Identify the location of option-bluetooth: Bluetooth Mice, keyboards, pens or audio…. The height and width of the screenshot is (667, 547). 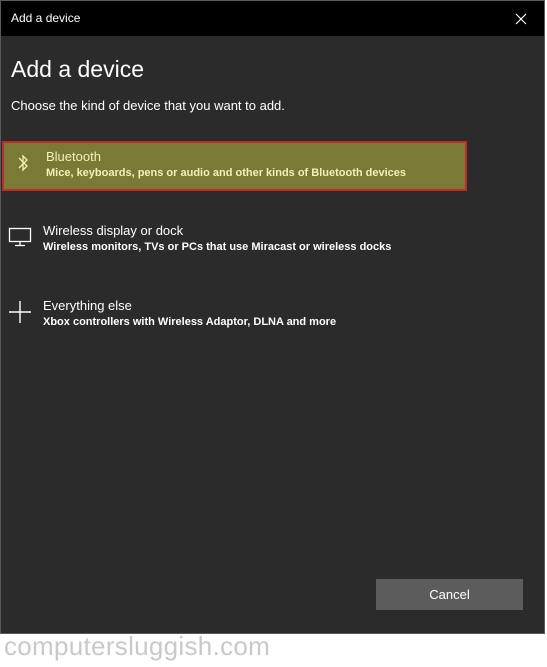
(234, 166).